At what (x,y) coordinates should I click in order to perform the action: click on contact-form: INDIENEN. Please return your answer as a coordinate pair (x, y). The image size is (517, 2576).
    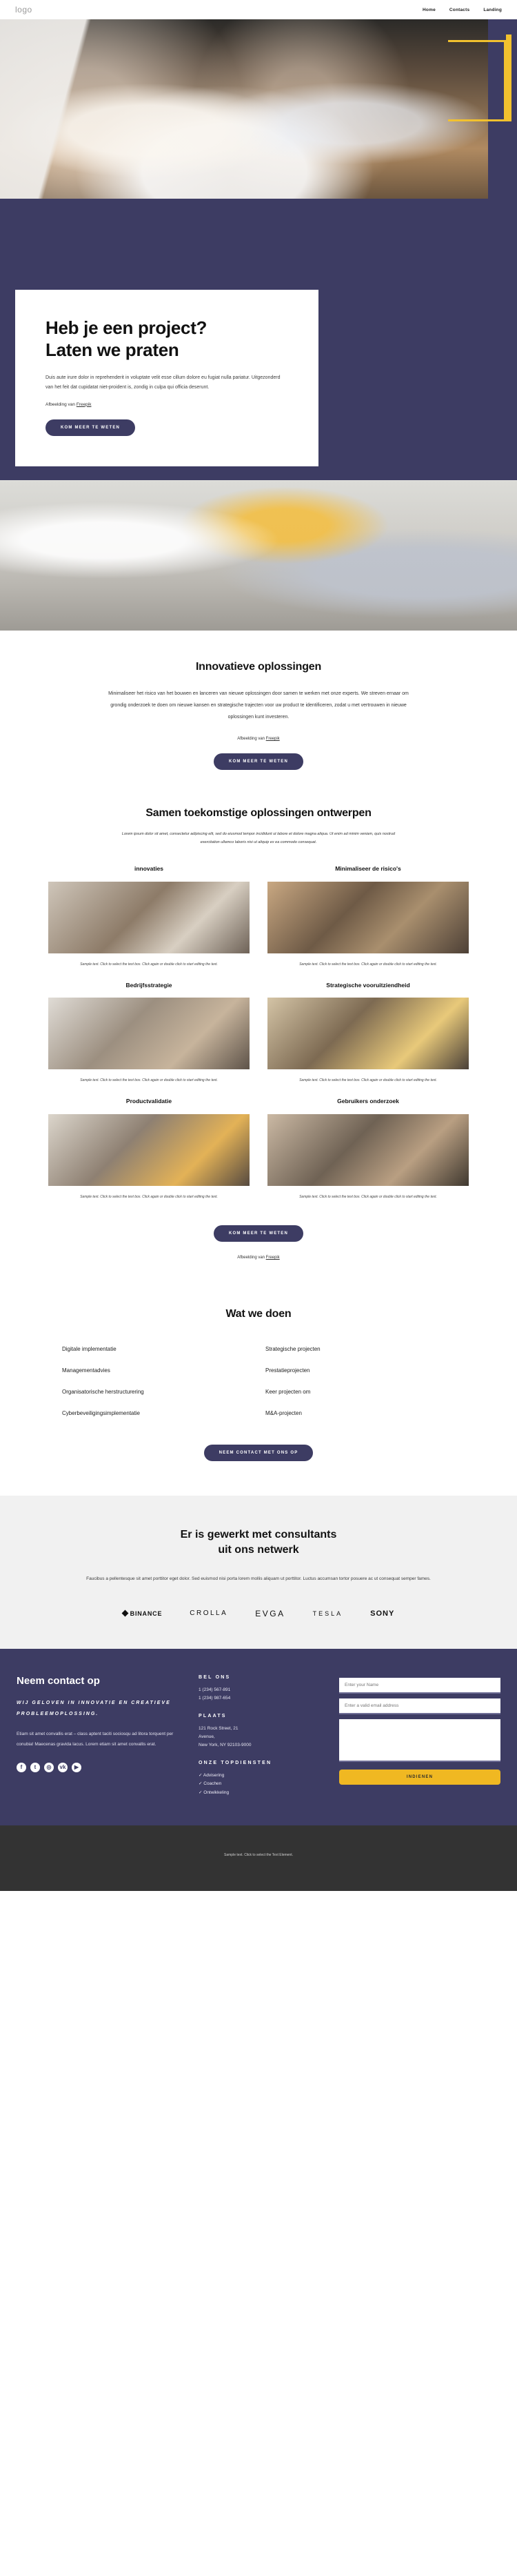
    Looking at the image, I should click on (419, 1730).